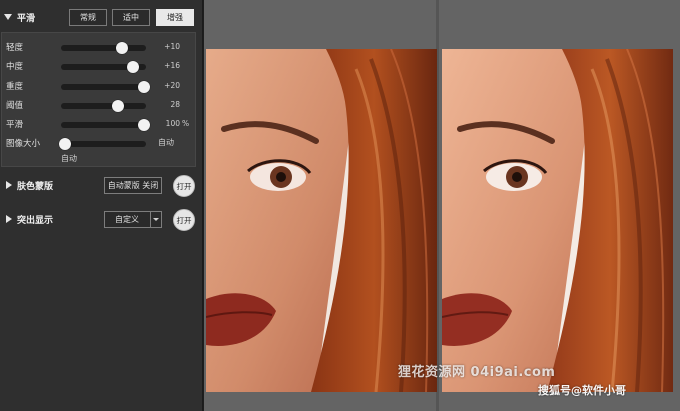  Describe the element at coordinates (184, 220) in the screenshot. I see `highlight-open-button: 打开` at that location.